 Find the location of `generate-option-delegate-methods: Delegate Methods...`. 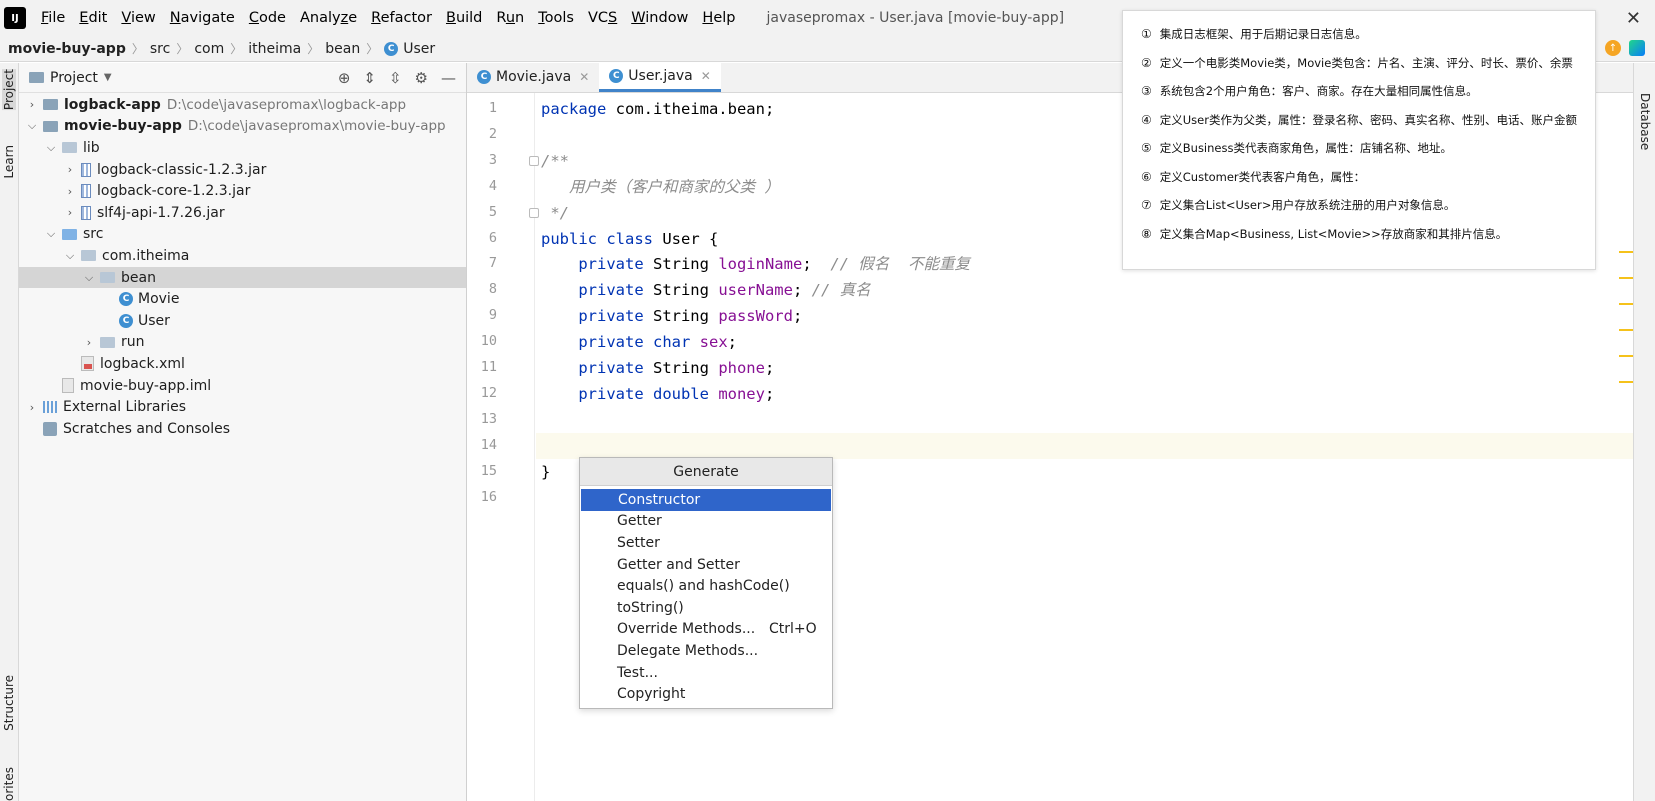

generate-option-delegate-methods: Delegate Methods... is located at coordinates (706, 651).